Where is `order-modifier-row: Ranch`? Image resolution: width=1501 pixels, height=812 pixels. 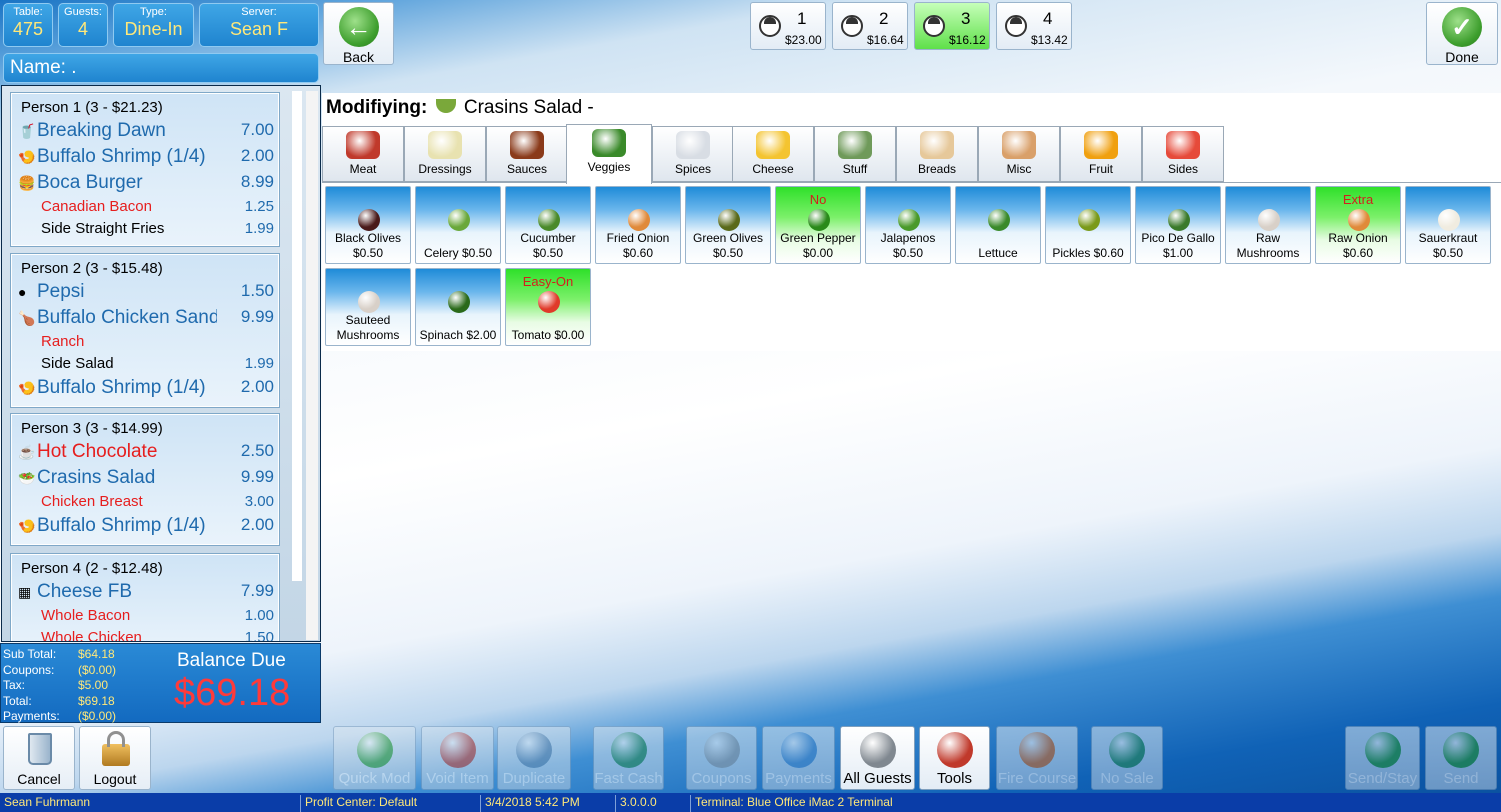
order-modifier-row: Ranch is located at coordinates (145, 341).